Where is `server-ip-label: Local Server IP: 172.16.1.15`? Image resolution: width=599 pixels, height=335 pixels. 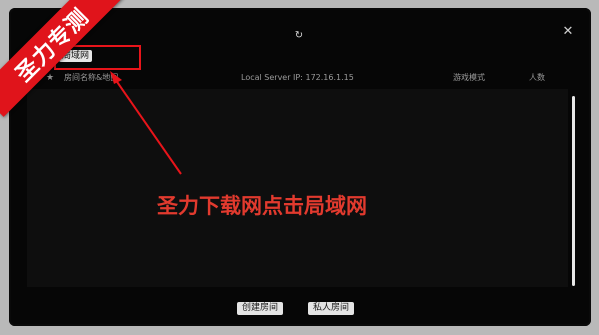 server-ip-label: Local Server IP: 172.16.1.15 is located at coordinates (297, 77).